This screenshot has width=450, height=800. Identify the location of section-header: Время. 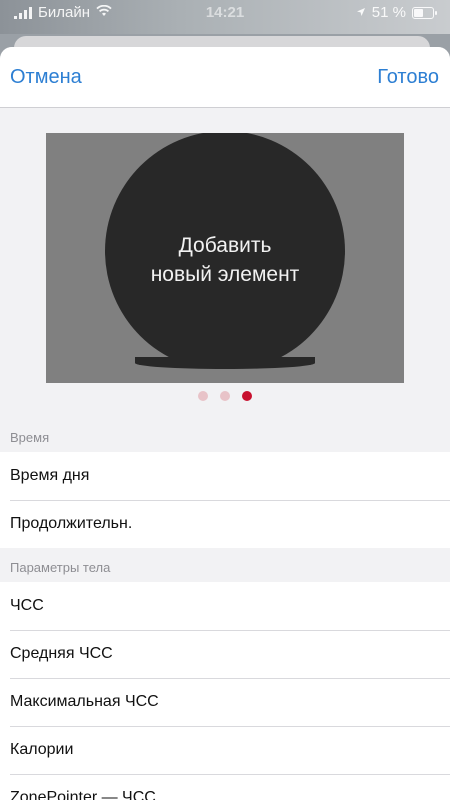
(30, 437).